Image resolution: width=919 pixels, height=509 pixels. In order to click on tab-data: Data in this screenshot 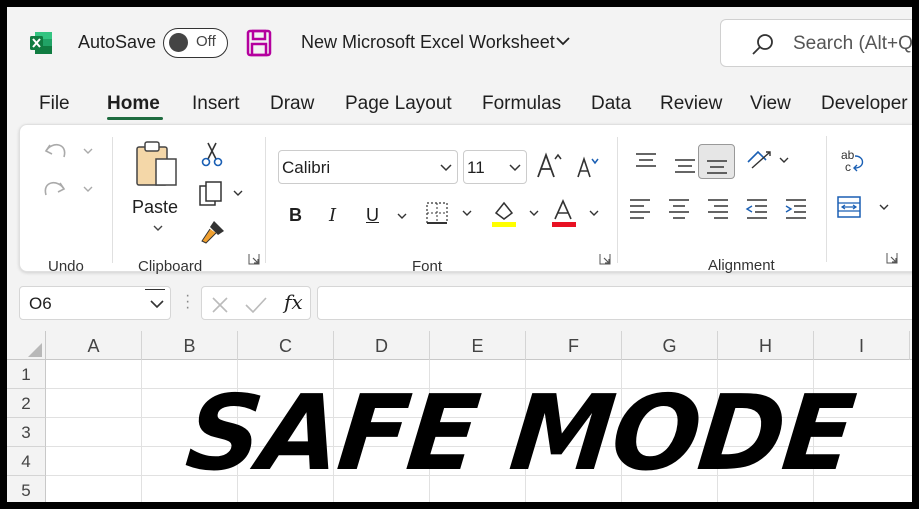, I will do `click(611, 104)`.